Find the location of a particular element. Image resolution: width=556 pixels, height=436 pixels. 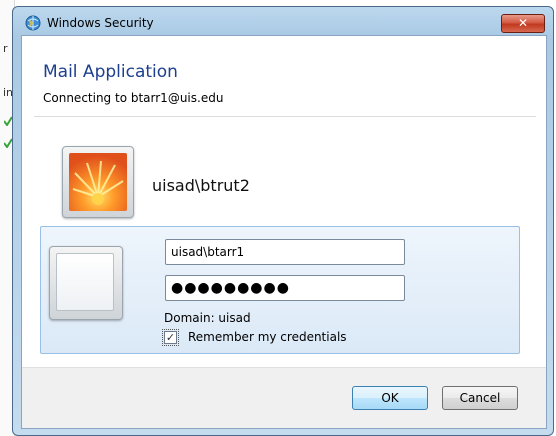

connecting-text: Connecting to btarr1@uis.edu is located at coordinates (133, 98).